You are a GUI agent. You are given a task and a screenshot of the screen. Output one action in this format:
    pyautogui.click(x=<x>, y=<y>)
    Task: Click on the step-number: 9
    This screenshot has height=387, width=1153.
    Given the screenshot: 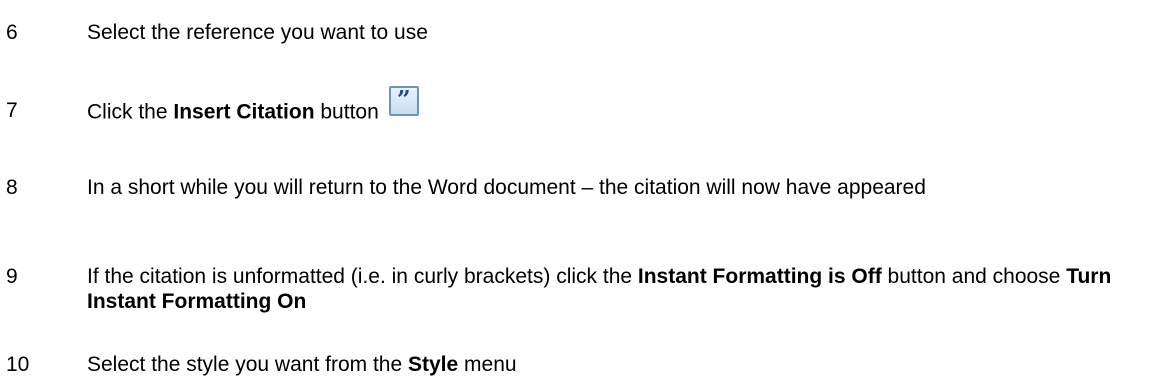 What is the action you would take?
    pyautogui.click(x=12, y=276)
    